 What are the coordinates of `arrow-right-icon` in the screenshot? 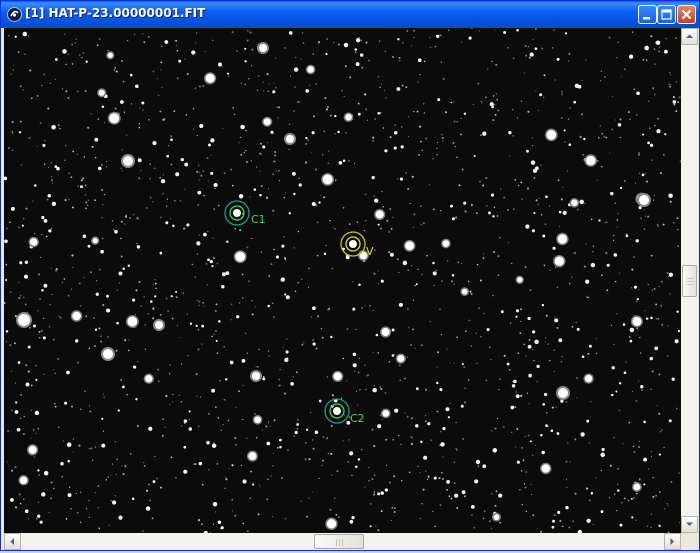 It's located at (672, 541).